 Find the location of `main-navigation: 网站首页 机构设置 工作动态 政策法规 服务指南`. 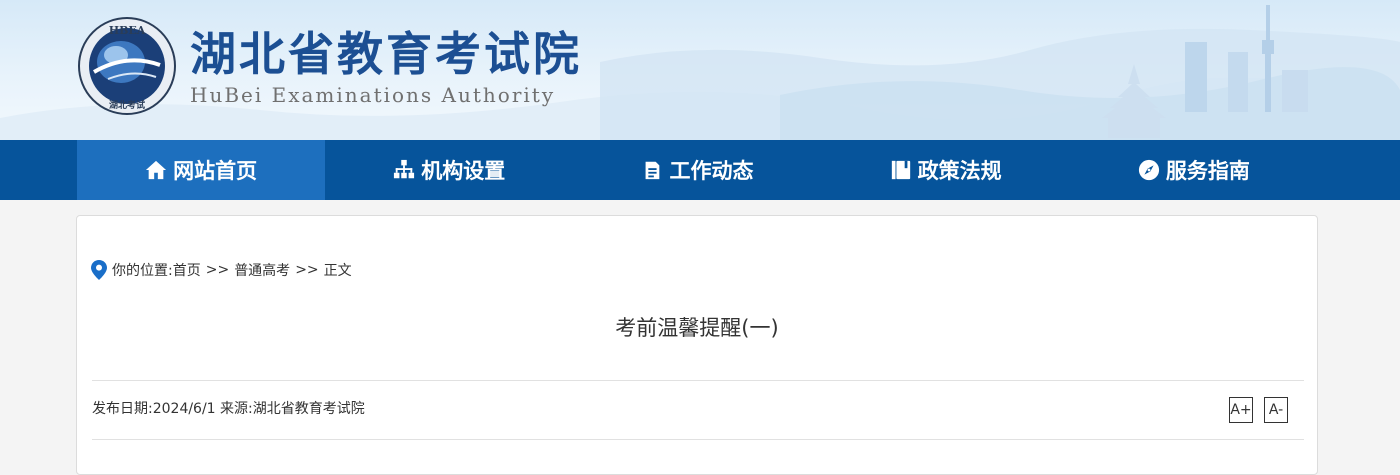

main-navigation: 网站首页 机构设置 工作动态 政策法规 服务指南 is located at coordinates (700, 170).